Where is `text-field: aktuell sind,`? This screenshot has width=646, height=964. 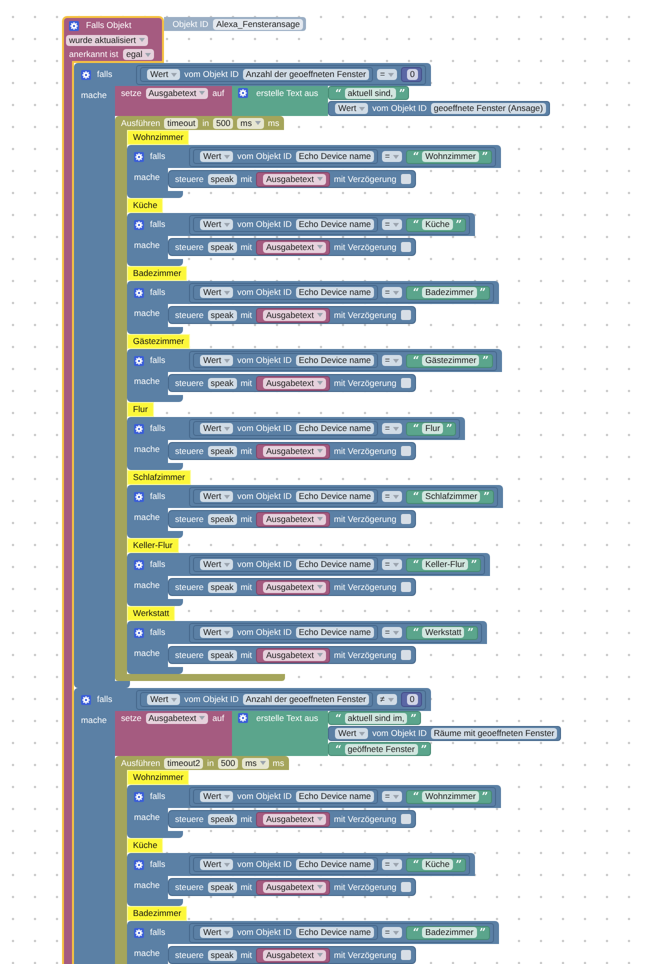 text-field: aktuell sind, is located at coordinates (370, 93).